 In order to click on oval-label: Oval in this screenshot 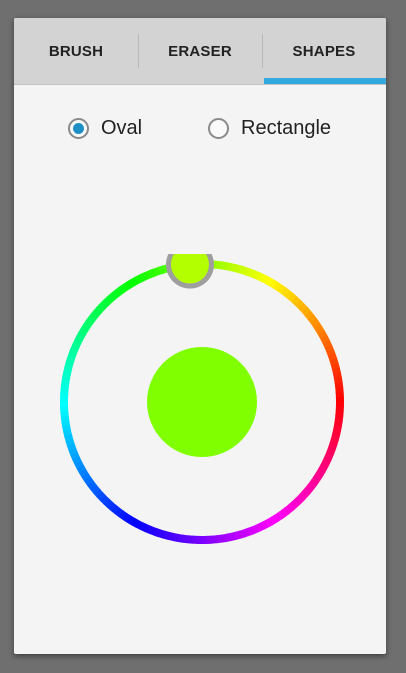, I will do `click(122, 127)`.